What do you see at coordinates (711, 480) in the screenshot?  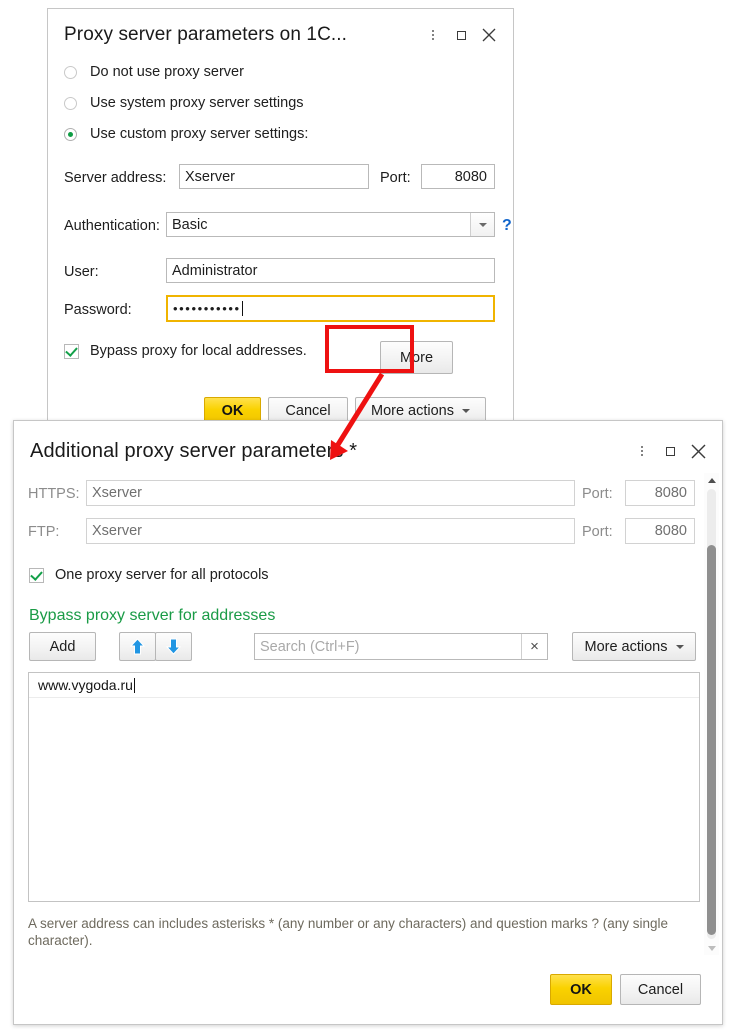 I see `scroll-up-arrow` at bounding box center [711, 480].